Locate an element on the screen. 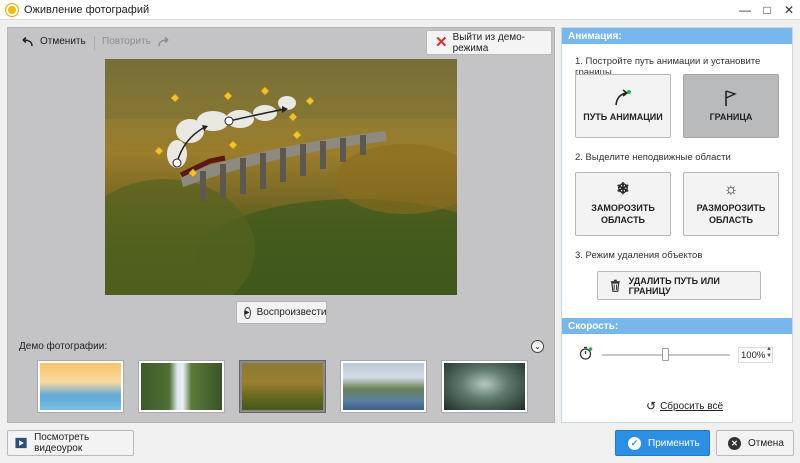 This screenshot has height=463, width=800. border-button: ГРАНИЦА is located at coordinates (731, 106).